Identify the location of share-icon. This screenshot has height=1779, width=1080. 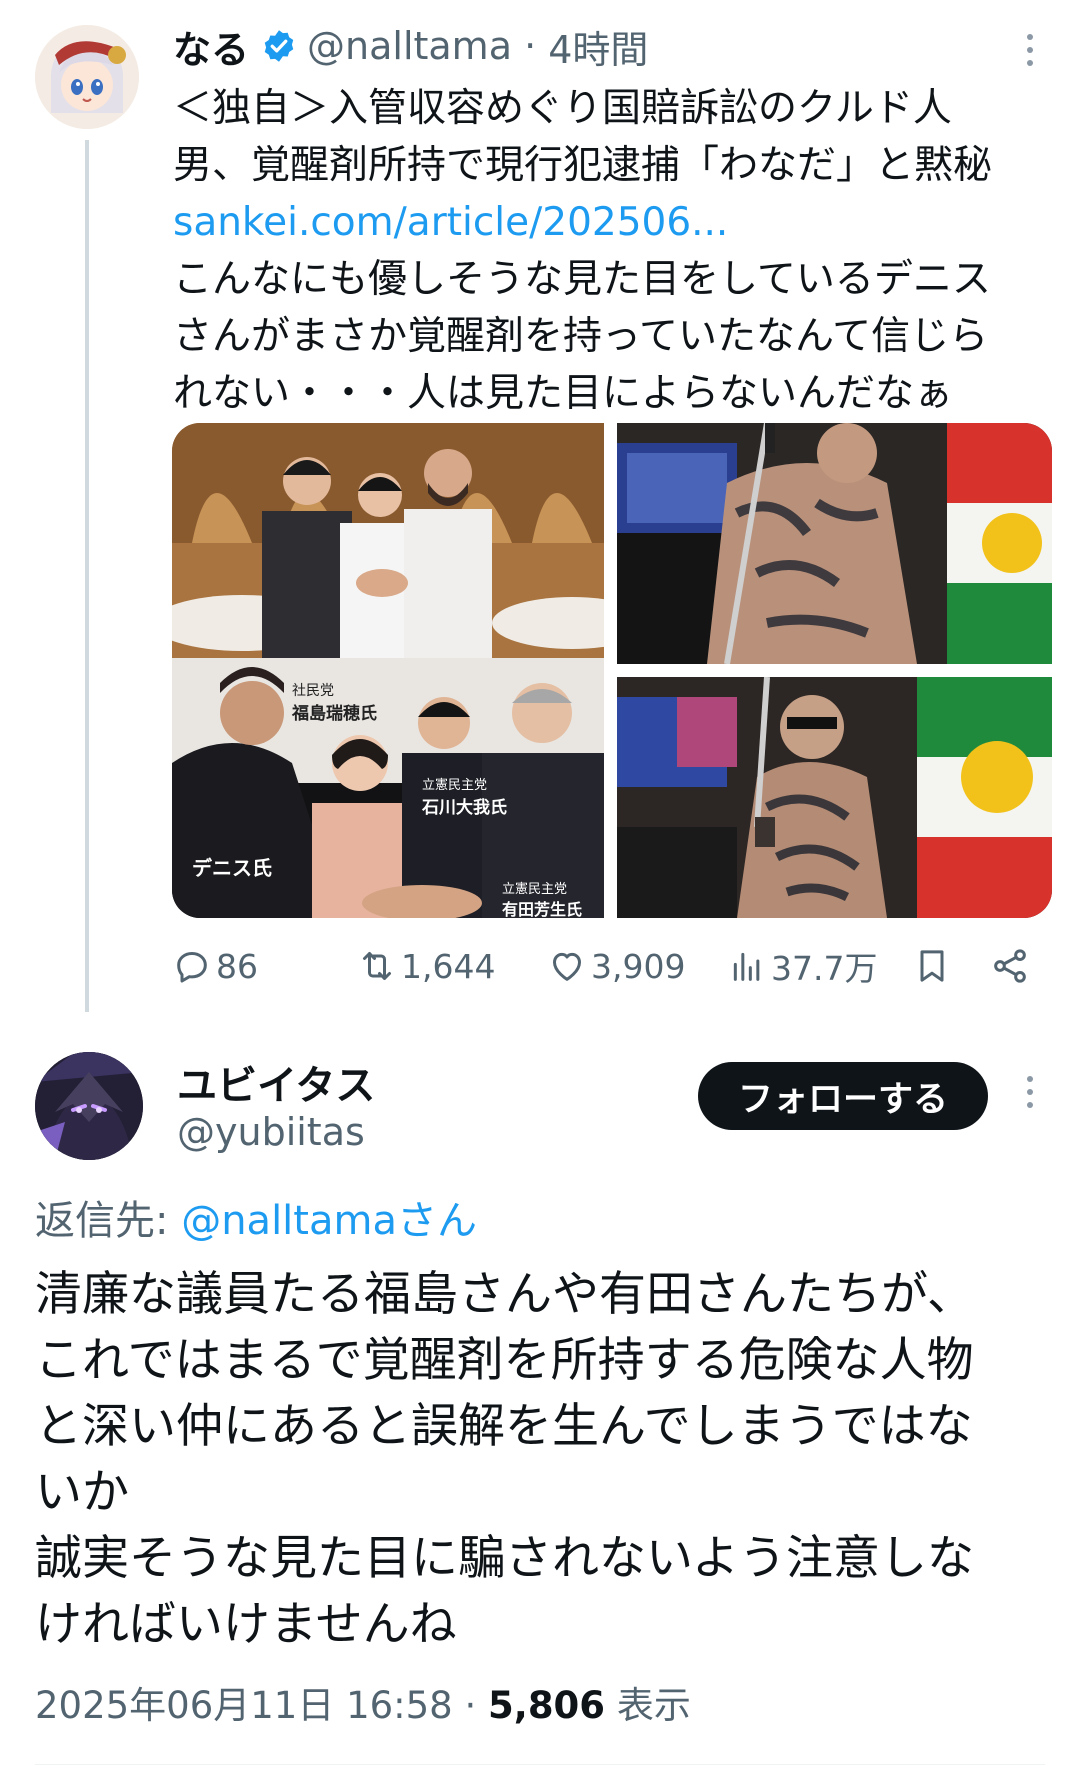
(1010, 966).